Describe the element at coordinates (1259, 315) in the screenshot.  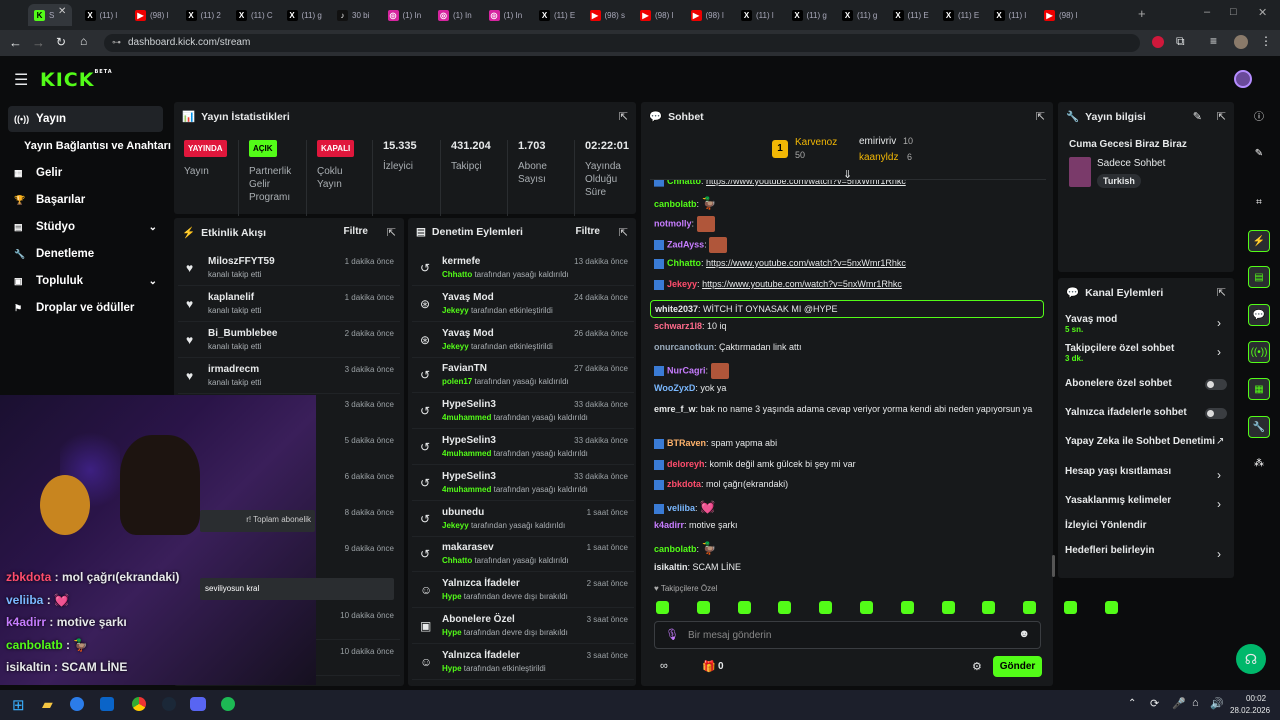
I see `chat-icon: 💬` at that location.